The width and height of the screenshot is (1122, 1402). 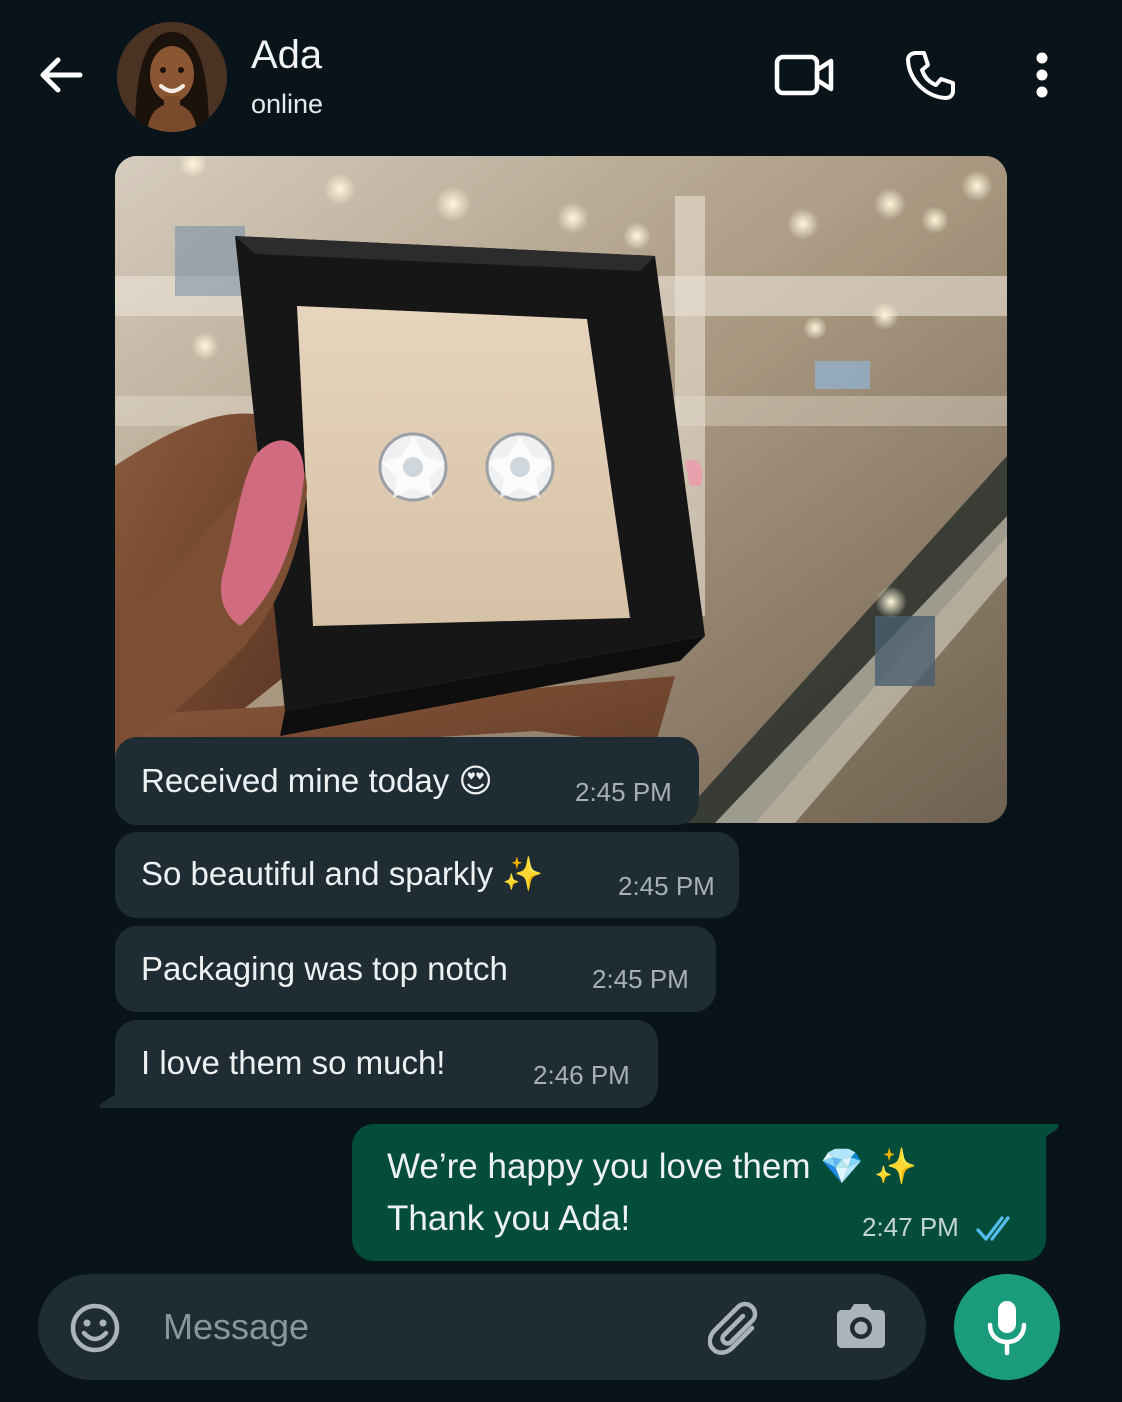 What do you see at coordinates (993, 1228) in the screenshot?
I see `double-check-icon` at bounding box center [993, 1228].